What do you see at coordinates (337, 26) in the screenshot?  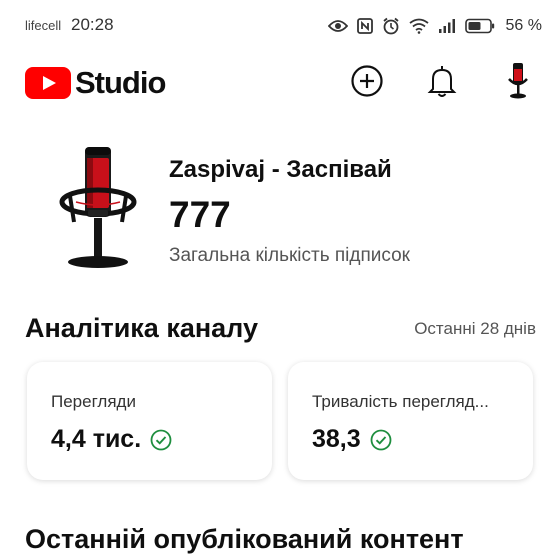 I see `eye-icon` at bounding box center [337, 26].